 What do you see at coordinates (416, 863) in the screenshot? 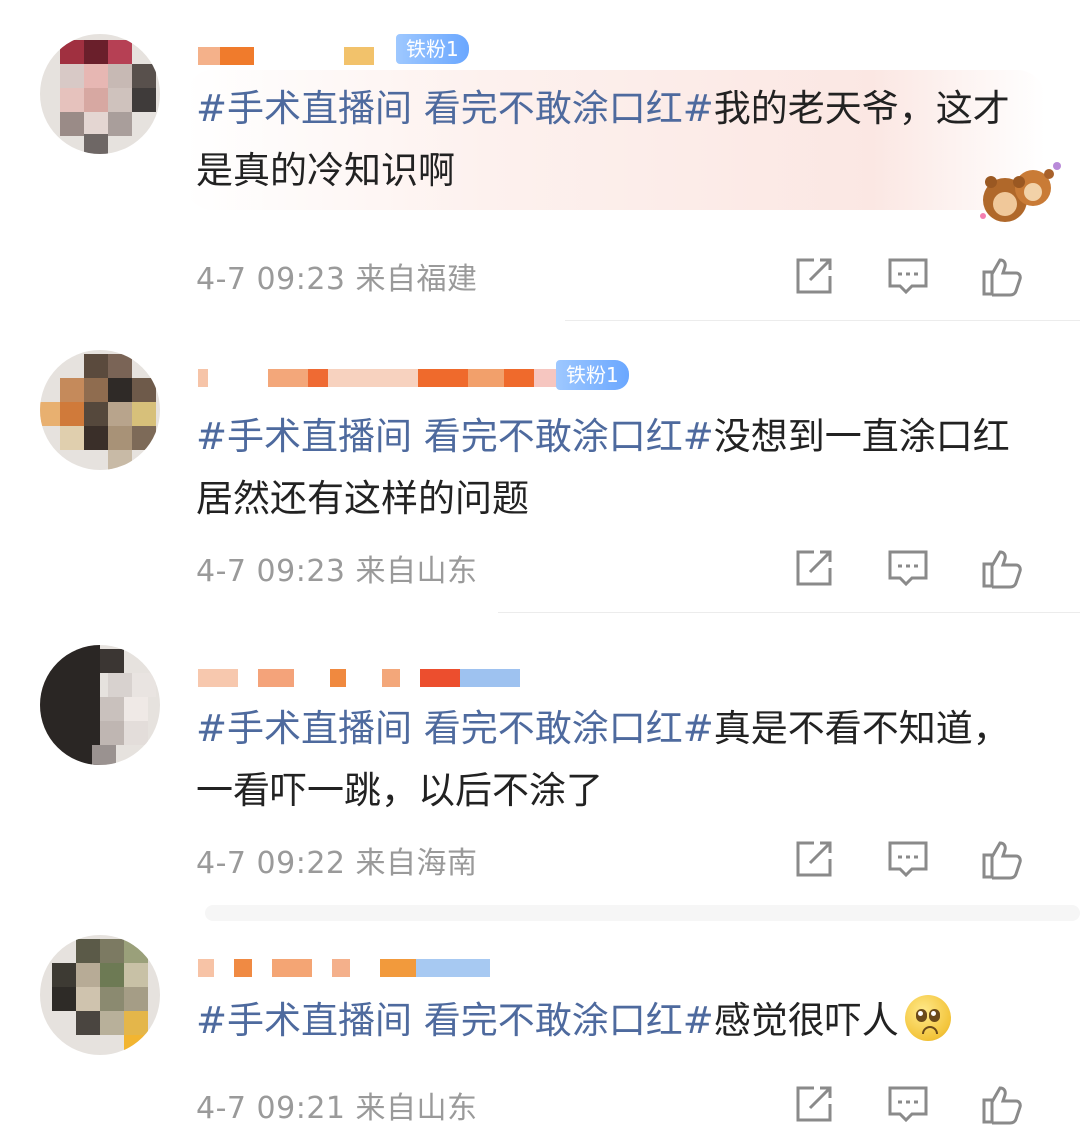
I see `comment-location: 来自海南` at bounding box center [416, 863].